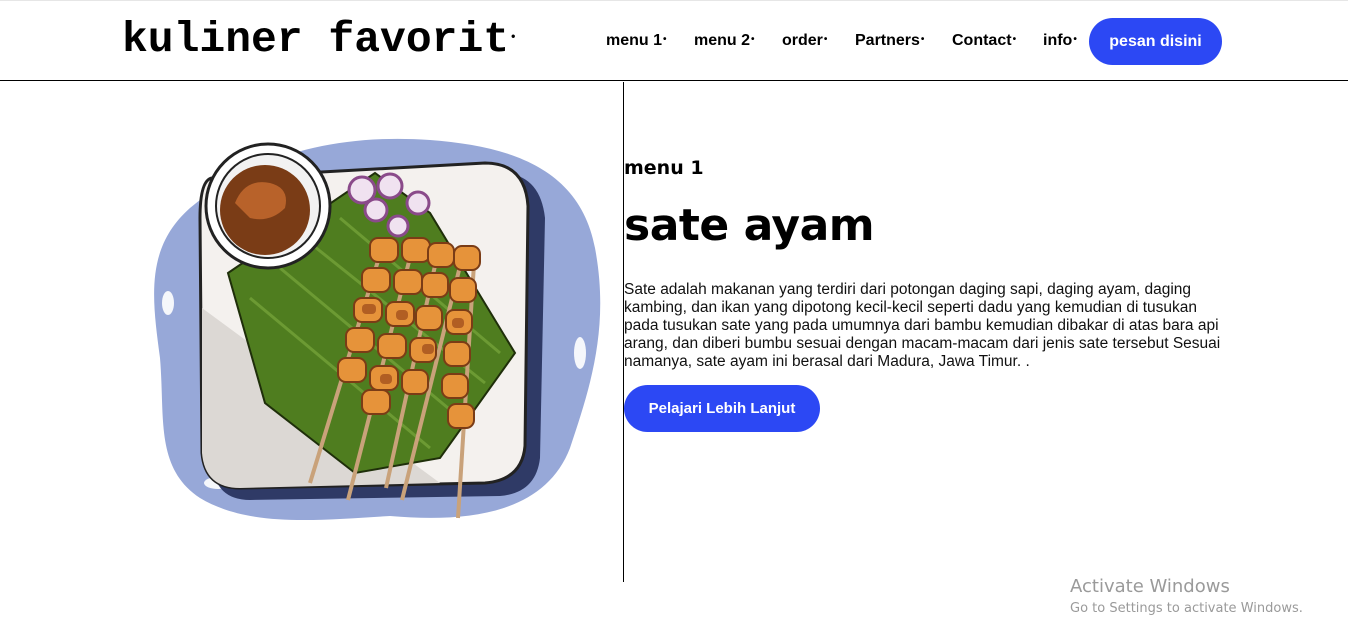 This screenshot has height=625, width=1348. I want to click on nav-item-label: order, so click(802, 40).